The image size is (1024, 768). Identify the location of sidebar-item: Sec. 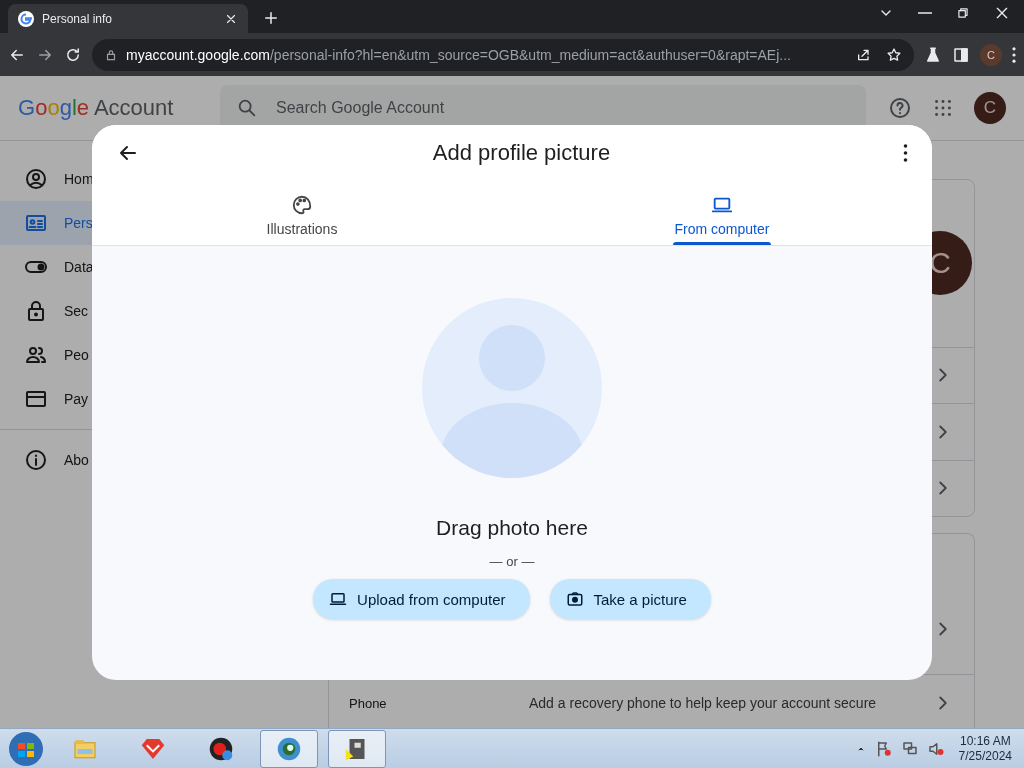
(140, 311).